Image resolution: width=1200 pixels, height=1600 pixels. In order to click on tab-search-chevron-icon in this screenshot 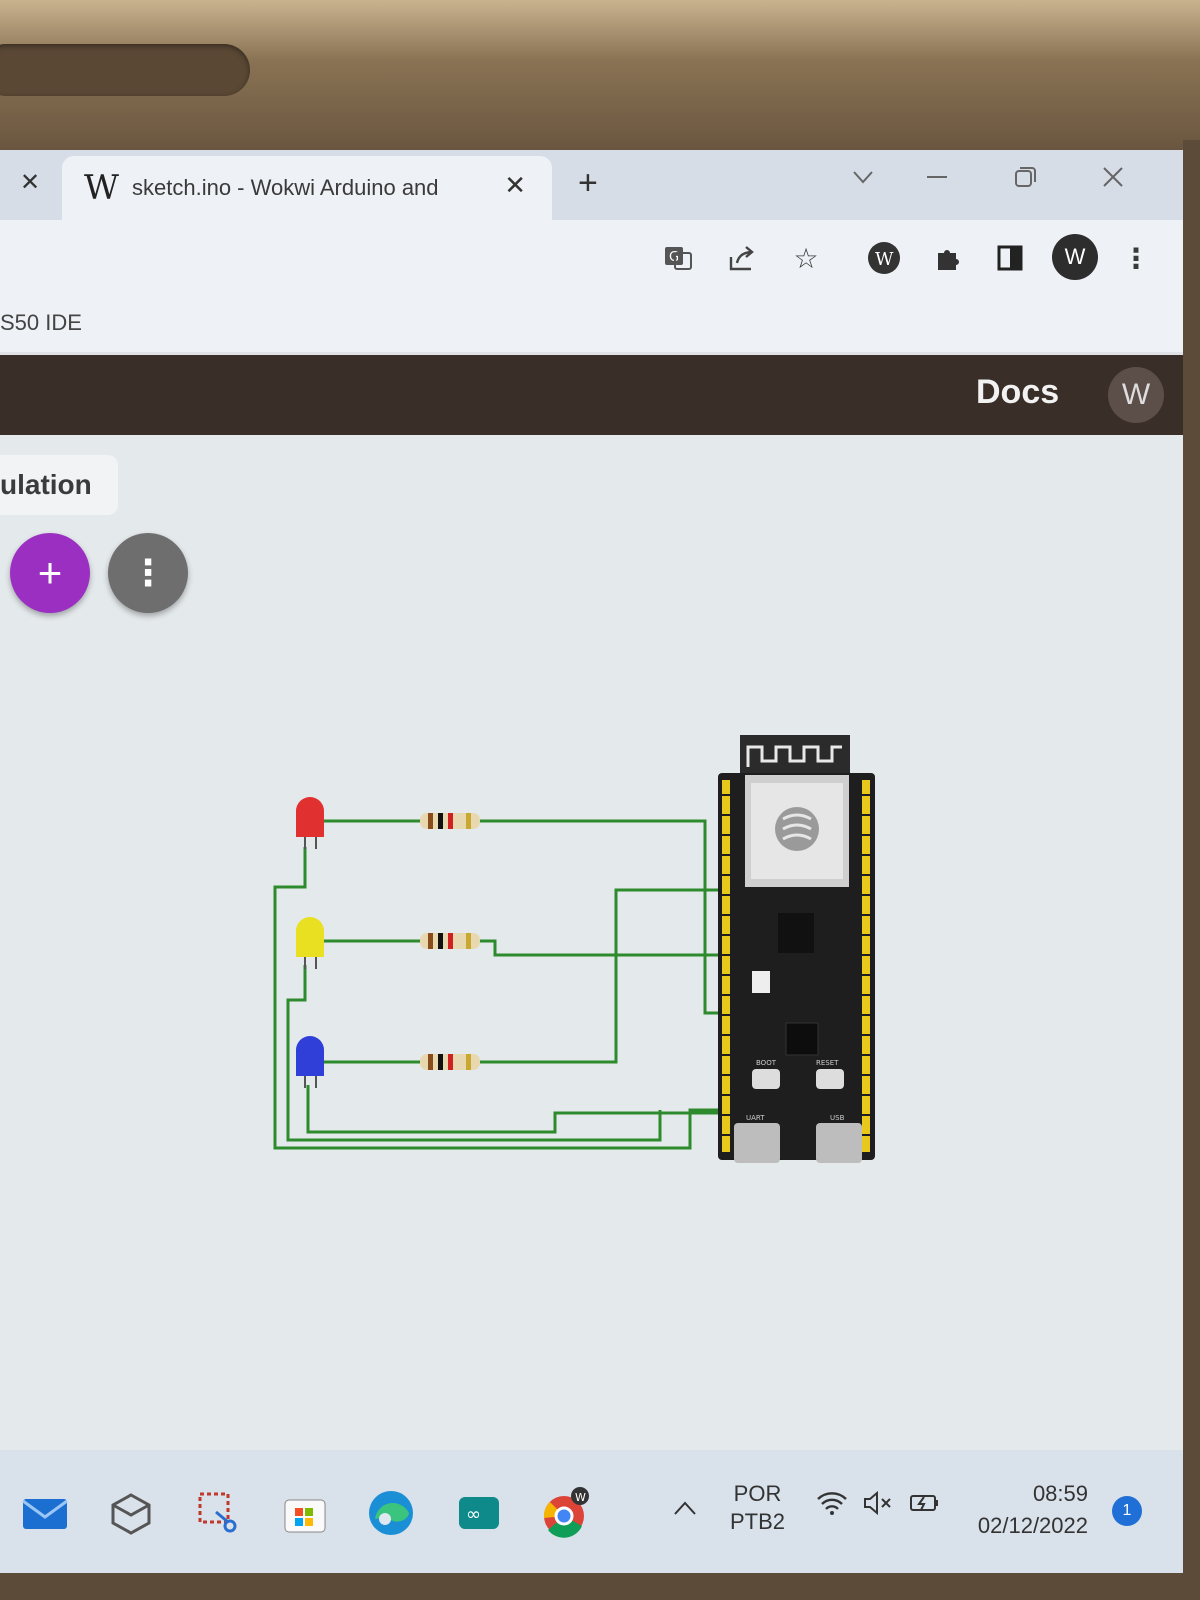, I will do `click(863, 180)`.